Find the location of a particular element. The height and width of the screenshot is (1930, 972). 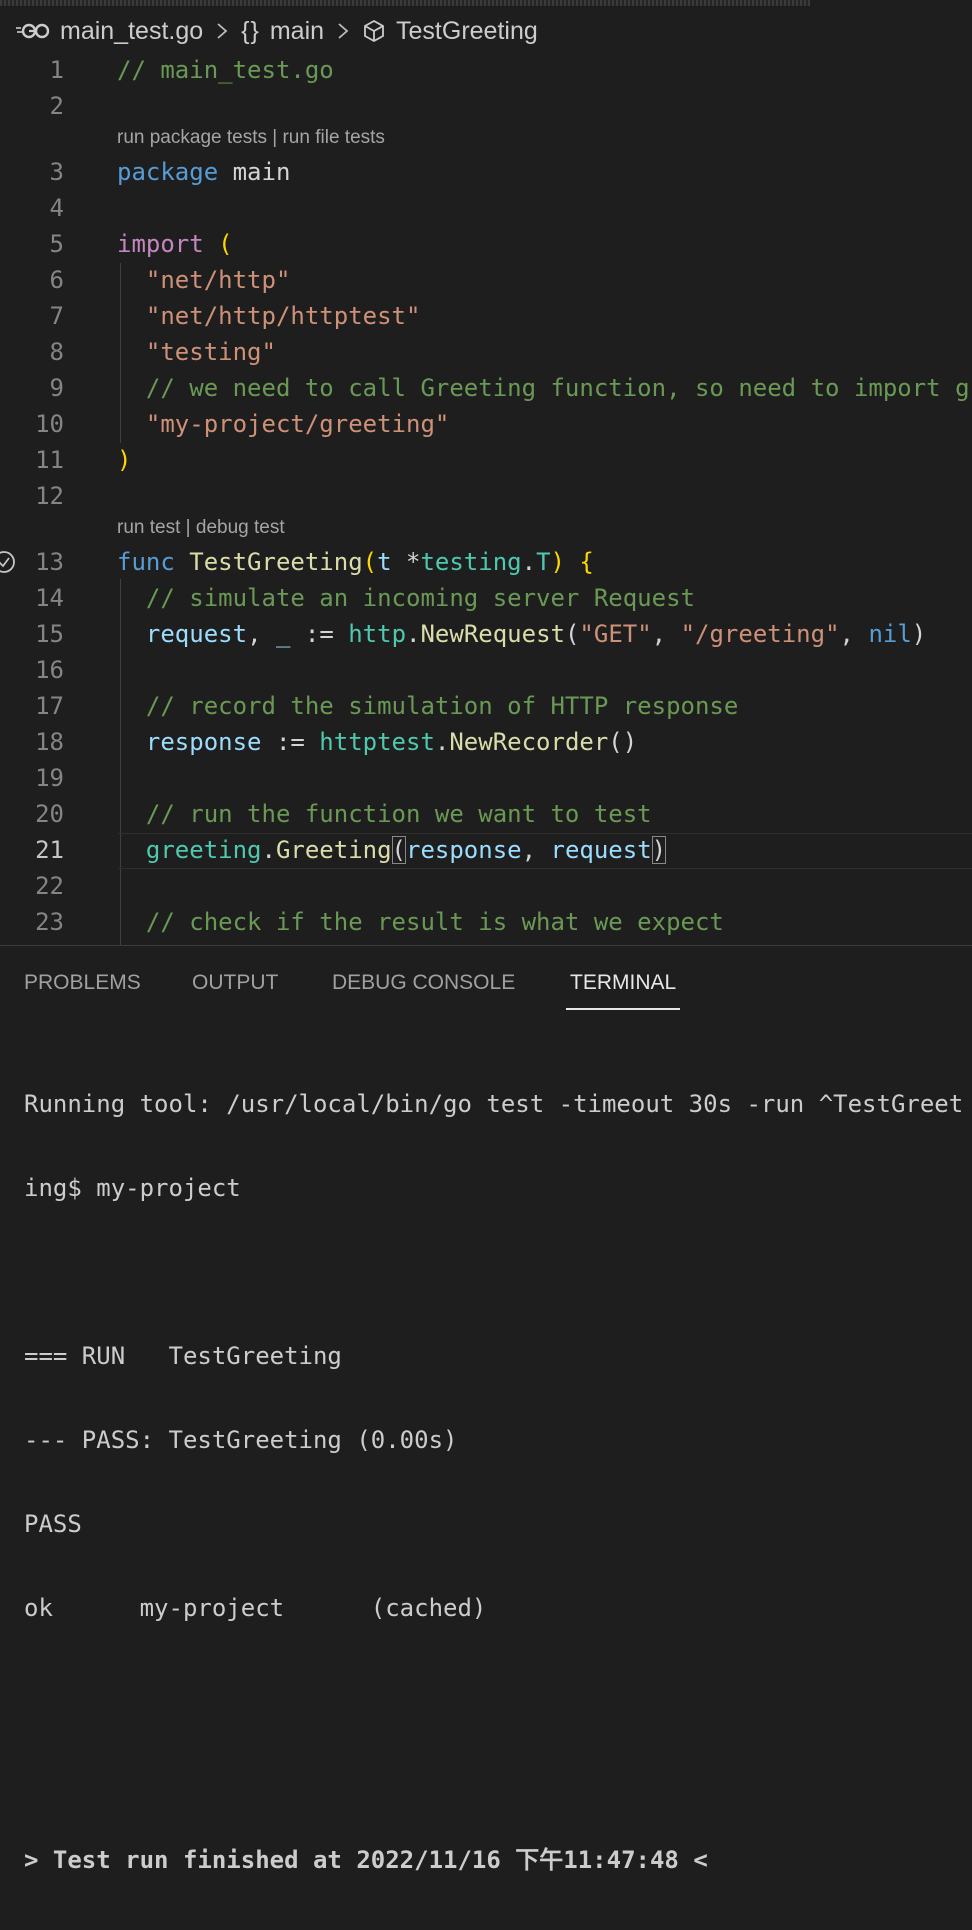

code-text: // run the function we want to test is located at coordinates (384, 814).